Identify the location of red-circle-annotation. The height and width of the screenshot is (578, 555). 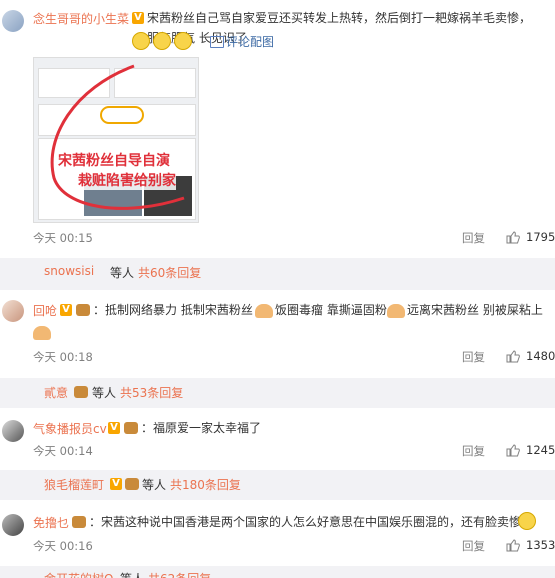
(117, 137).